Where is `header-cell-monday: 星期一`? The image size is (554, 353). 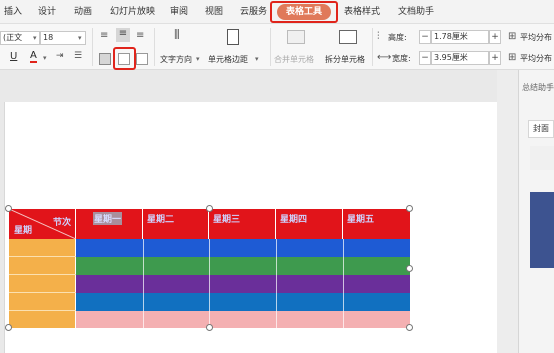
header-cell-monday: 星期一 is located at coordinates (109, 224).